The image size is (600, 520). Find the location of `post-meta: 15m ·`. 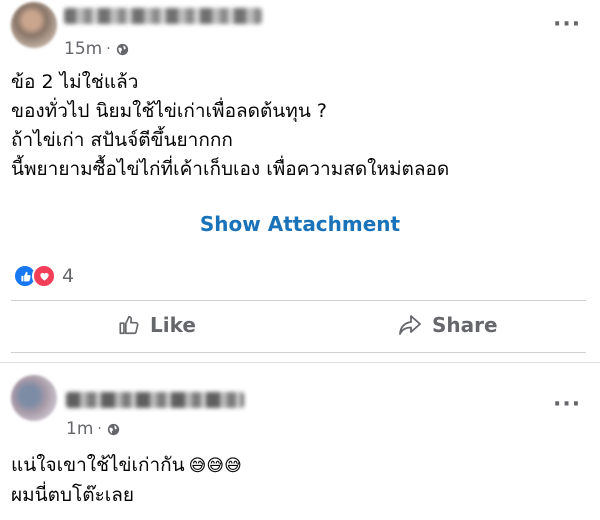

post-meta: 15m · is located at coordinates (96, 49).